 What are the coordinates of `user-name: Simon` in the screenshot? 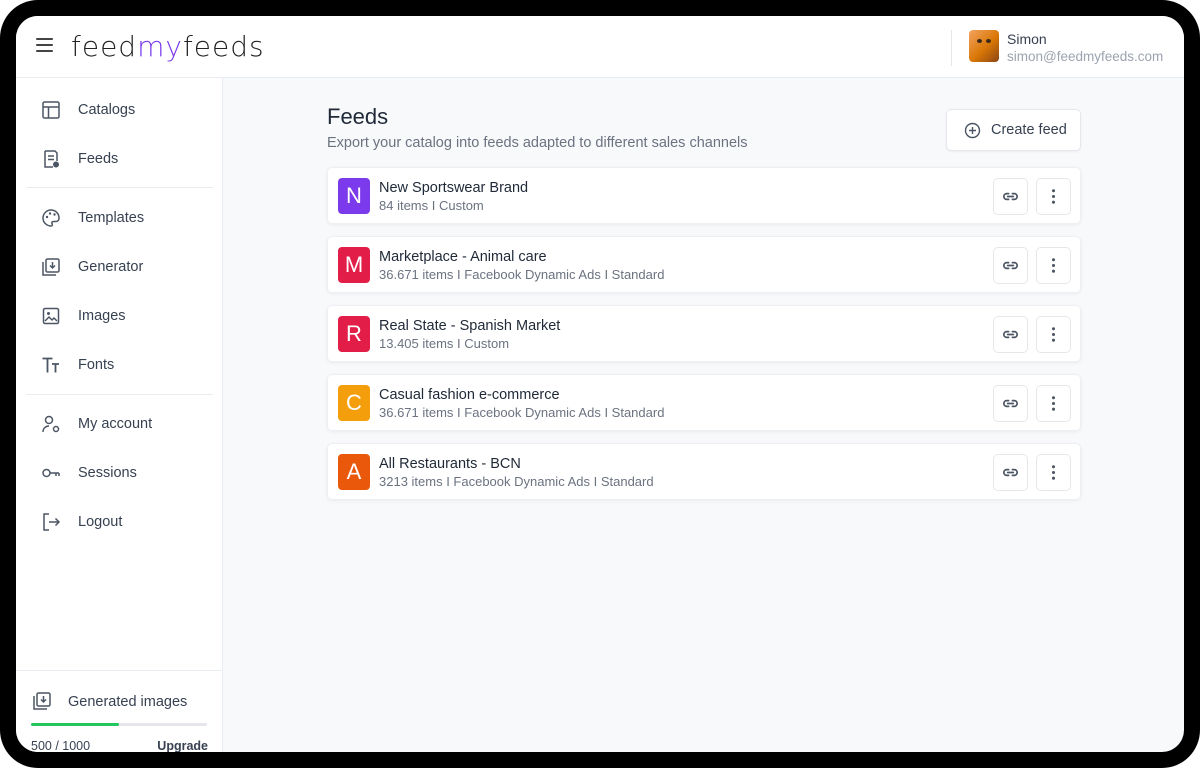 It's located at (1027, 39).